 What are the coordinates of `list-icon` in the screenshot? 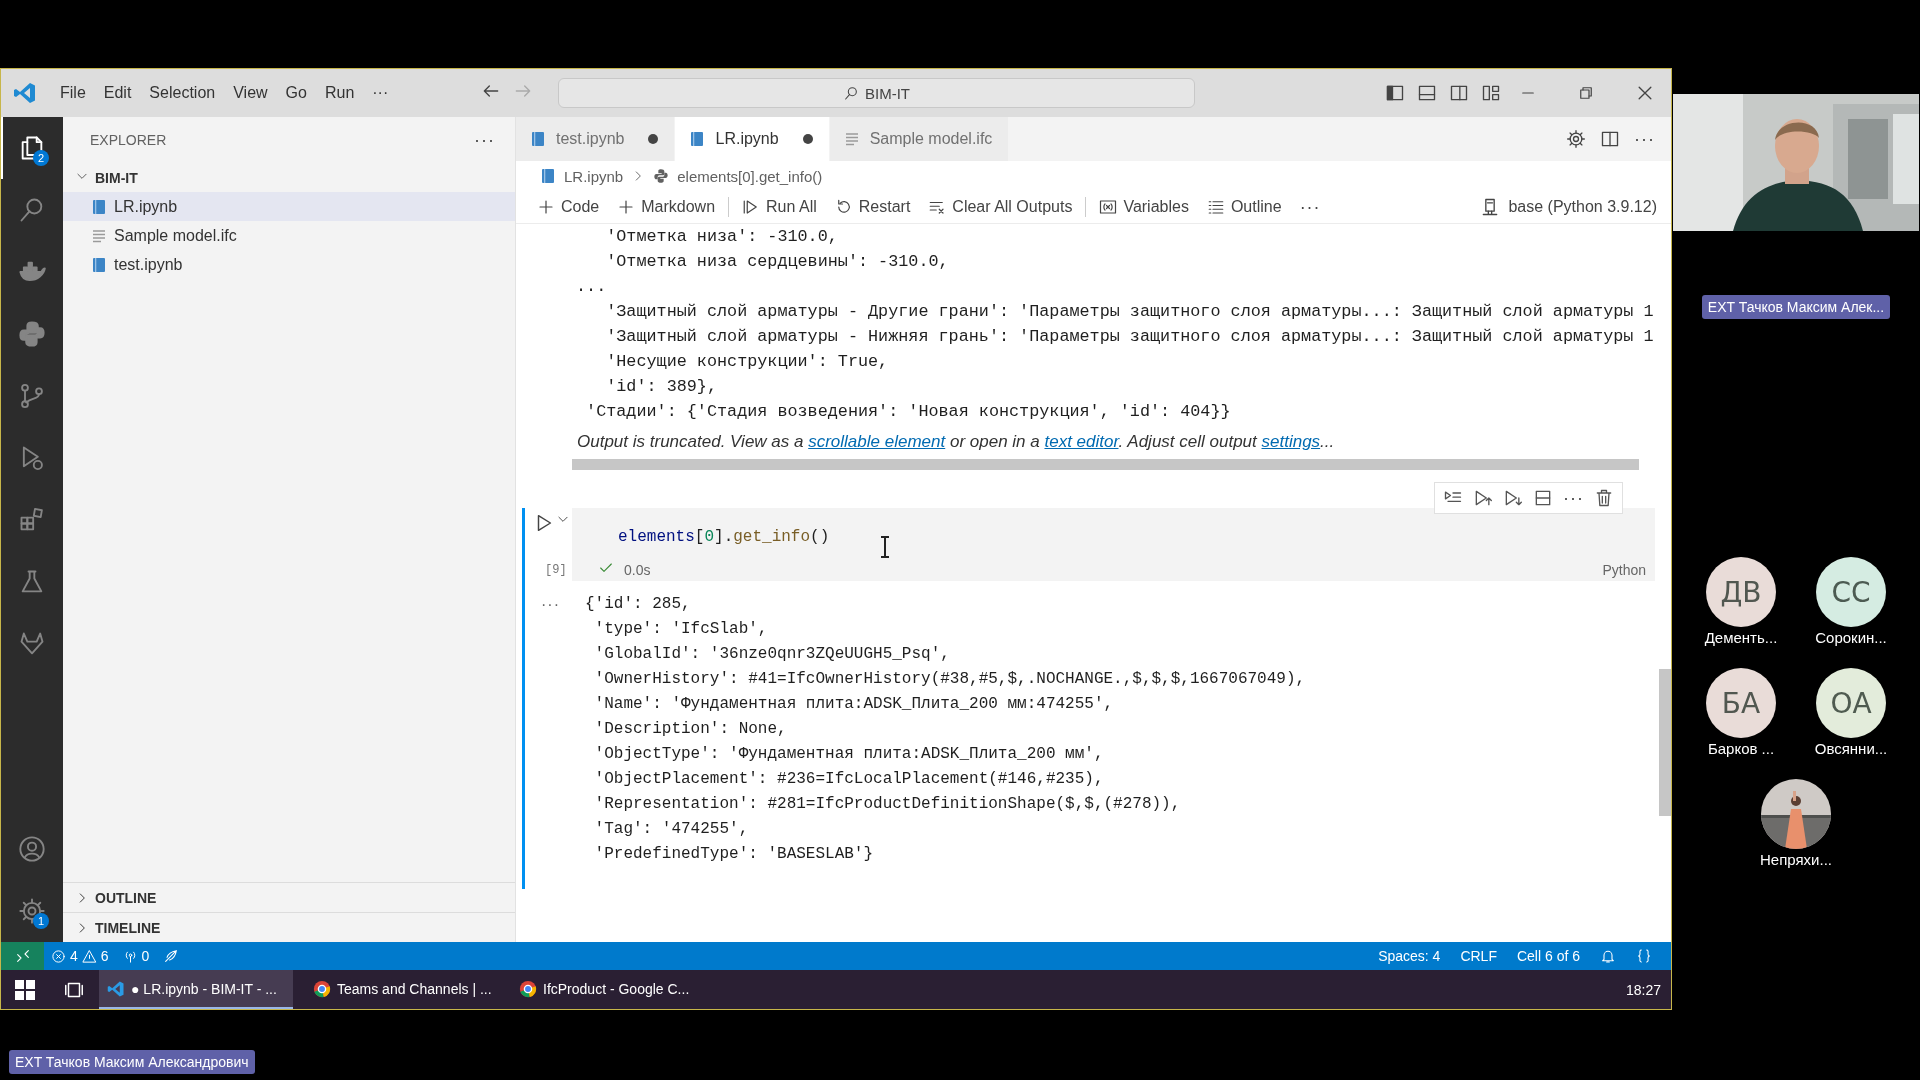 It's located at (1215, 207).